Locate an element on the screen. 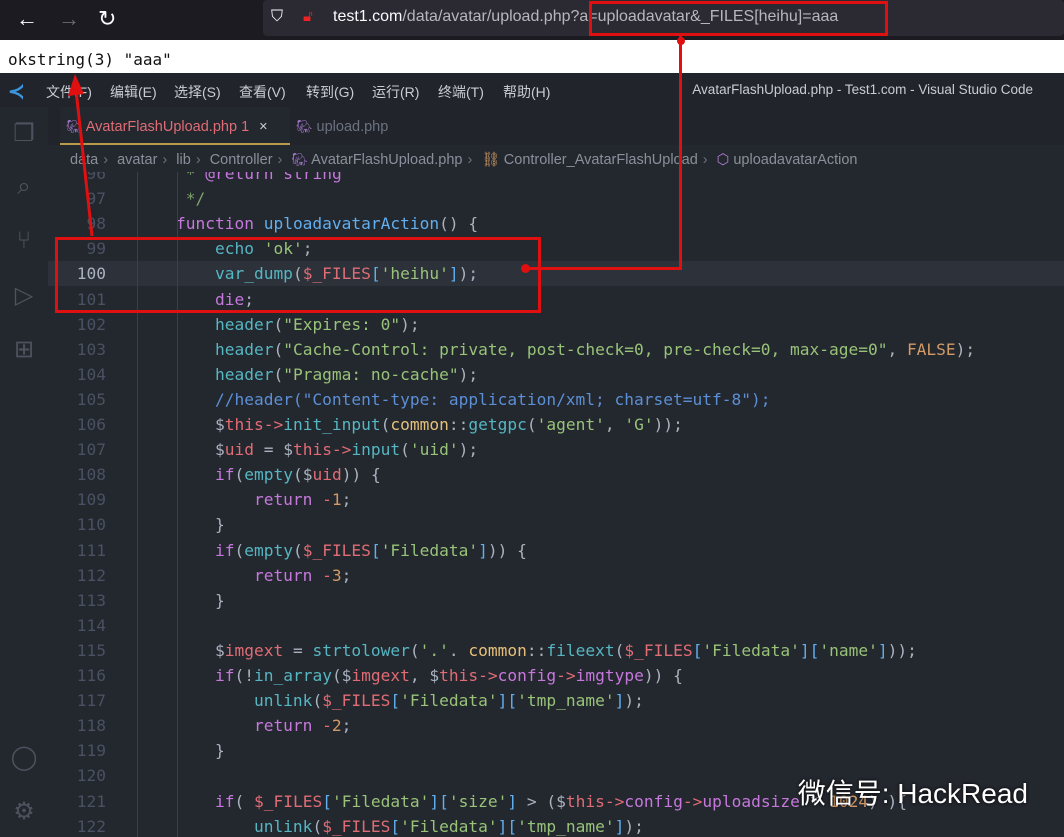  annotation-arrow is located at coordinates (81, 155).